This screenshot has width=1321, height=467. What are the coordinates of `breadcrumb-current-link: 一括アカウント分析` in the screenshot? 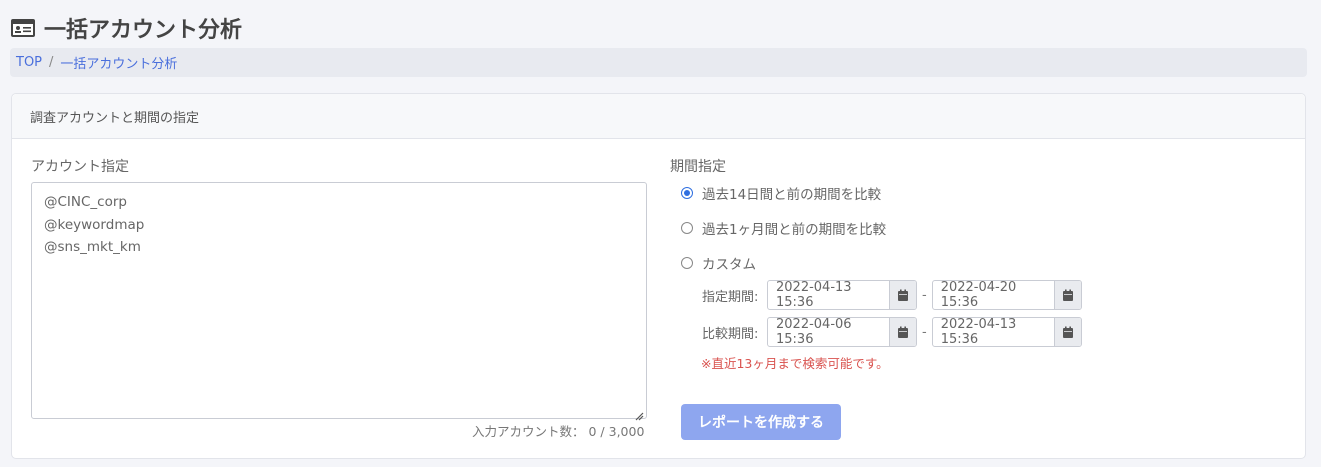 It's located at (118, 62).